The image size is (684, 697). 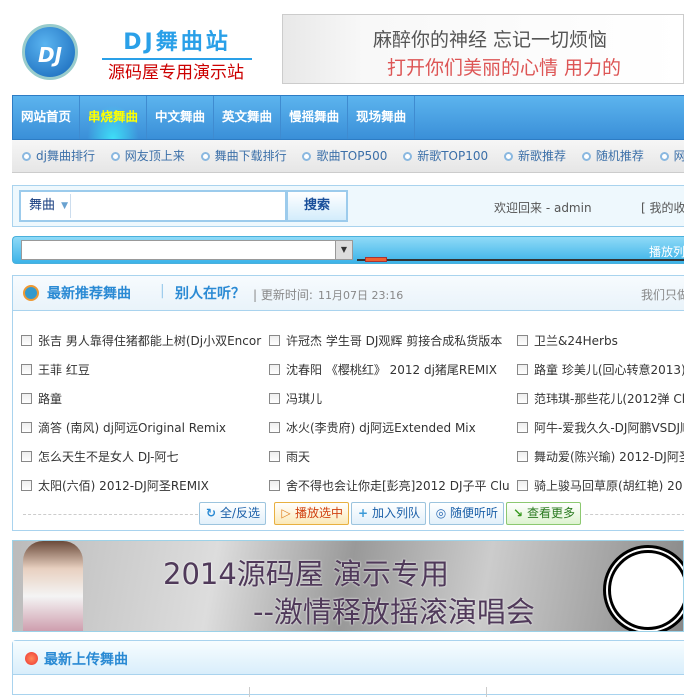 What do you see at coordinates (177, 206) in the screenshot?
I see `search-input` at bounding box center [177, 206].